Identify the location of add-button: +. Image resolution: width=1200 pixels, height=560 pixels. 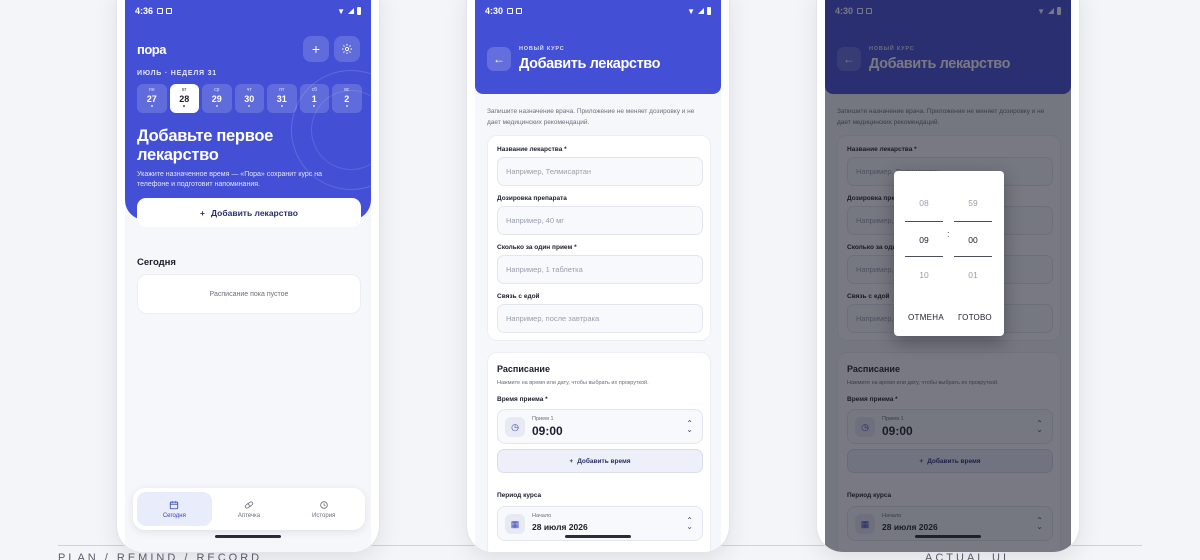
(316, 49).